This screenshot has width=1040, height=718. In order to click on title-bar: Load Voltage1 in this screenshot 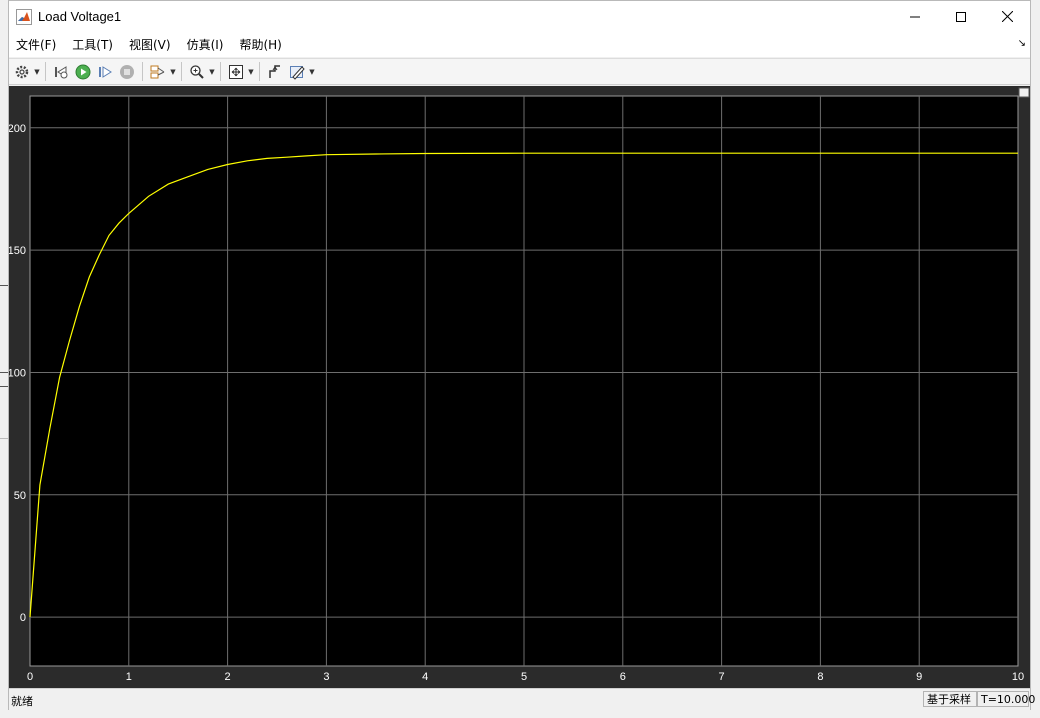, I will do `click(519, 16)`.